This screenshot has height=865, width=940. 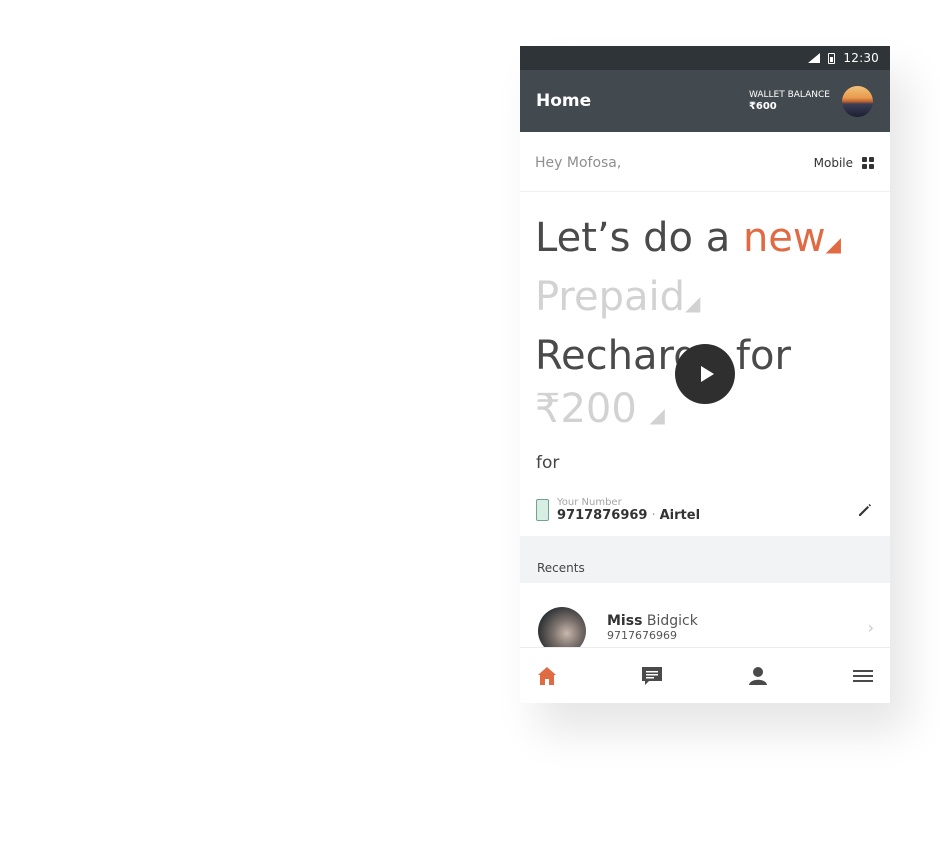 What do you see at coordinates (642, 635) in the screenshot?
I see `contact-number: 9717676969` at bounding box center [642, 635].